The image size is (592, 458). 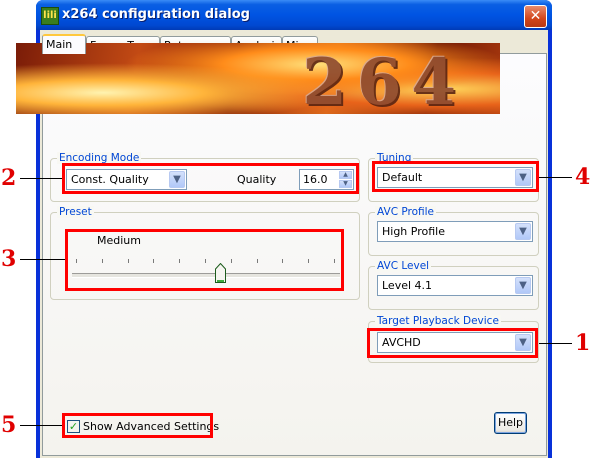 I want to click on avc-level-combo: Level 4.1 ▼, so click(x=455, y=285).